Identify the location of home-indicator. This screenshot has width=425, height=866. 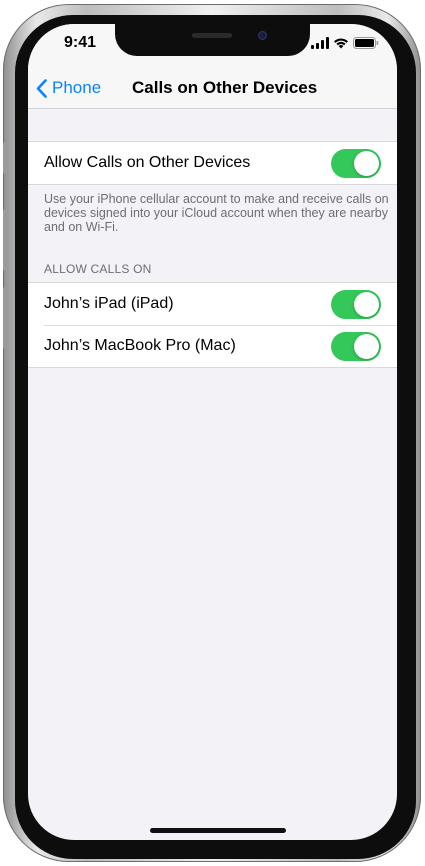
(218, 830).